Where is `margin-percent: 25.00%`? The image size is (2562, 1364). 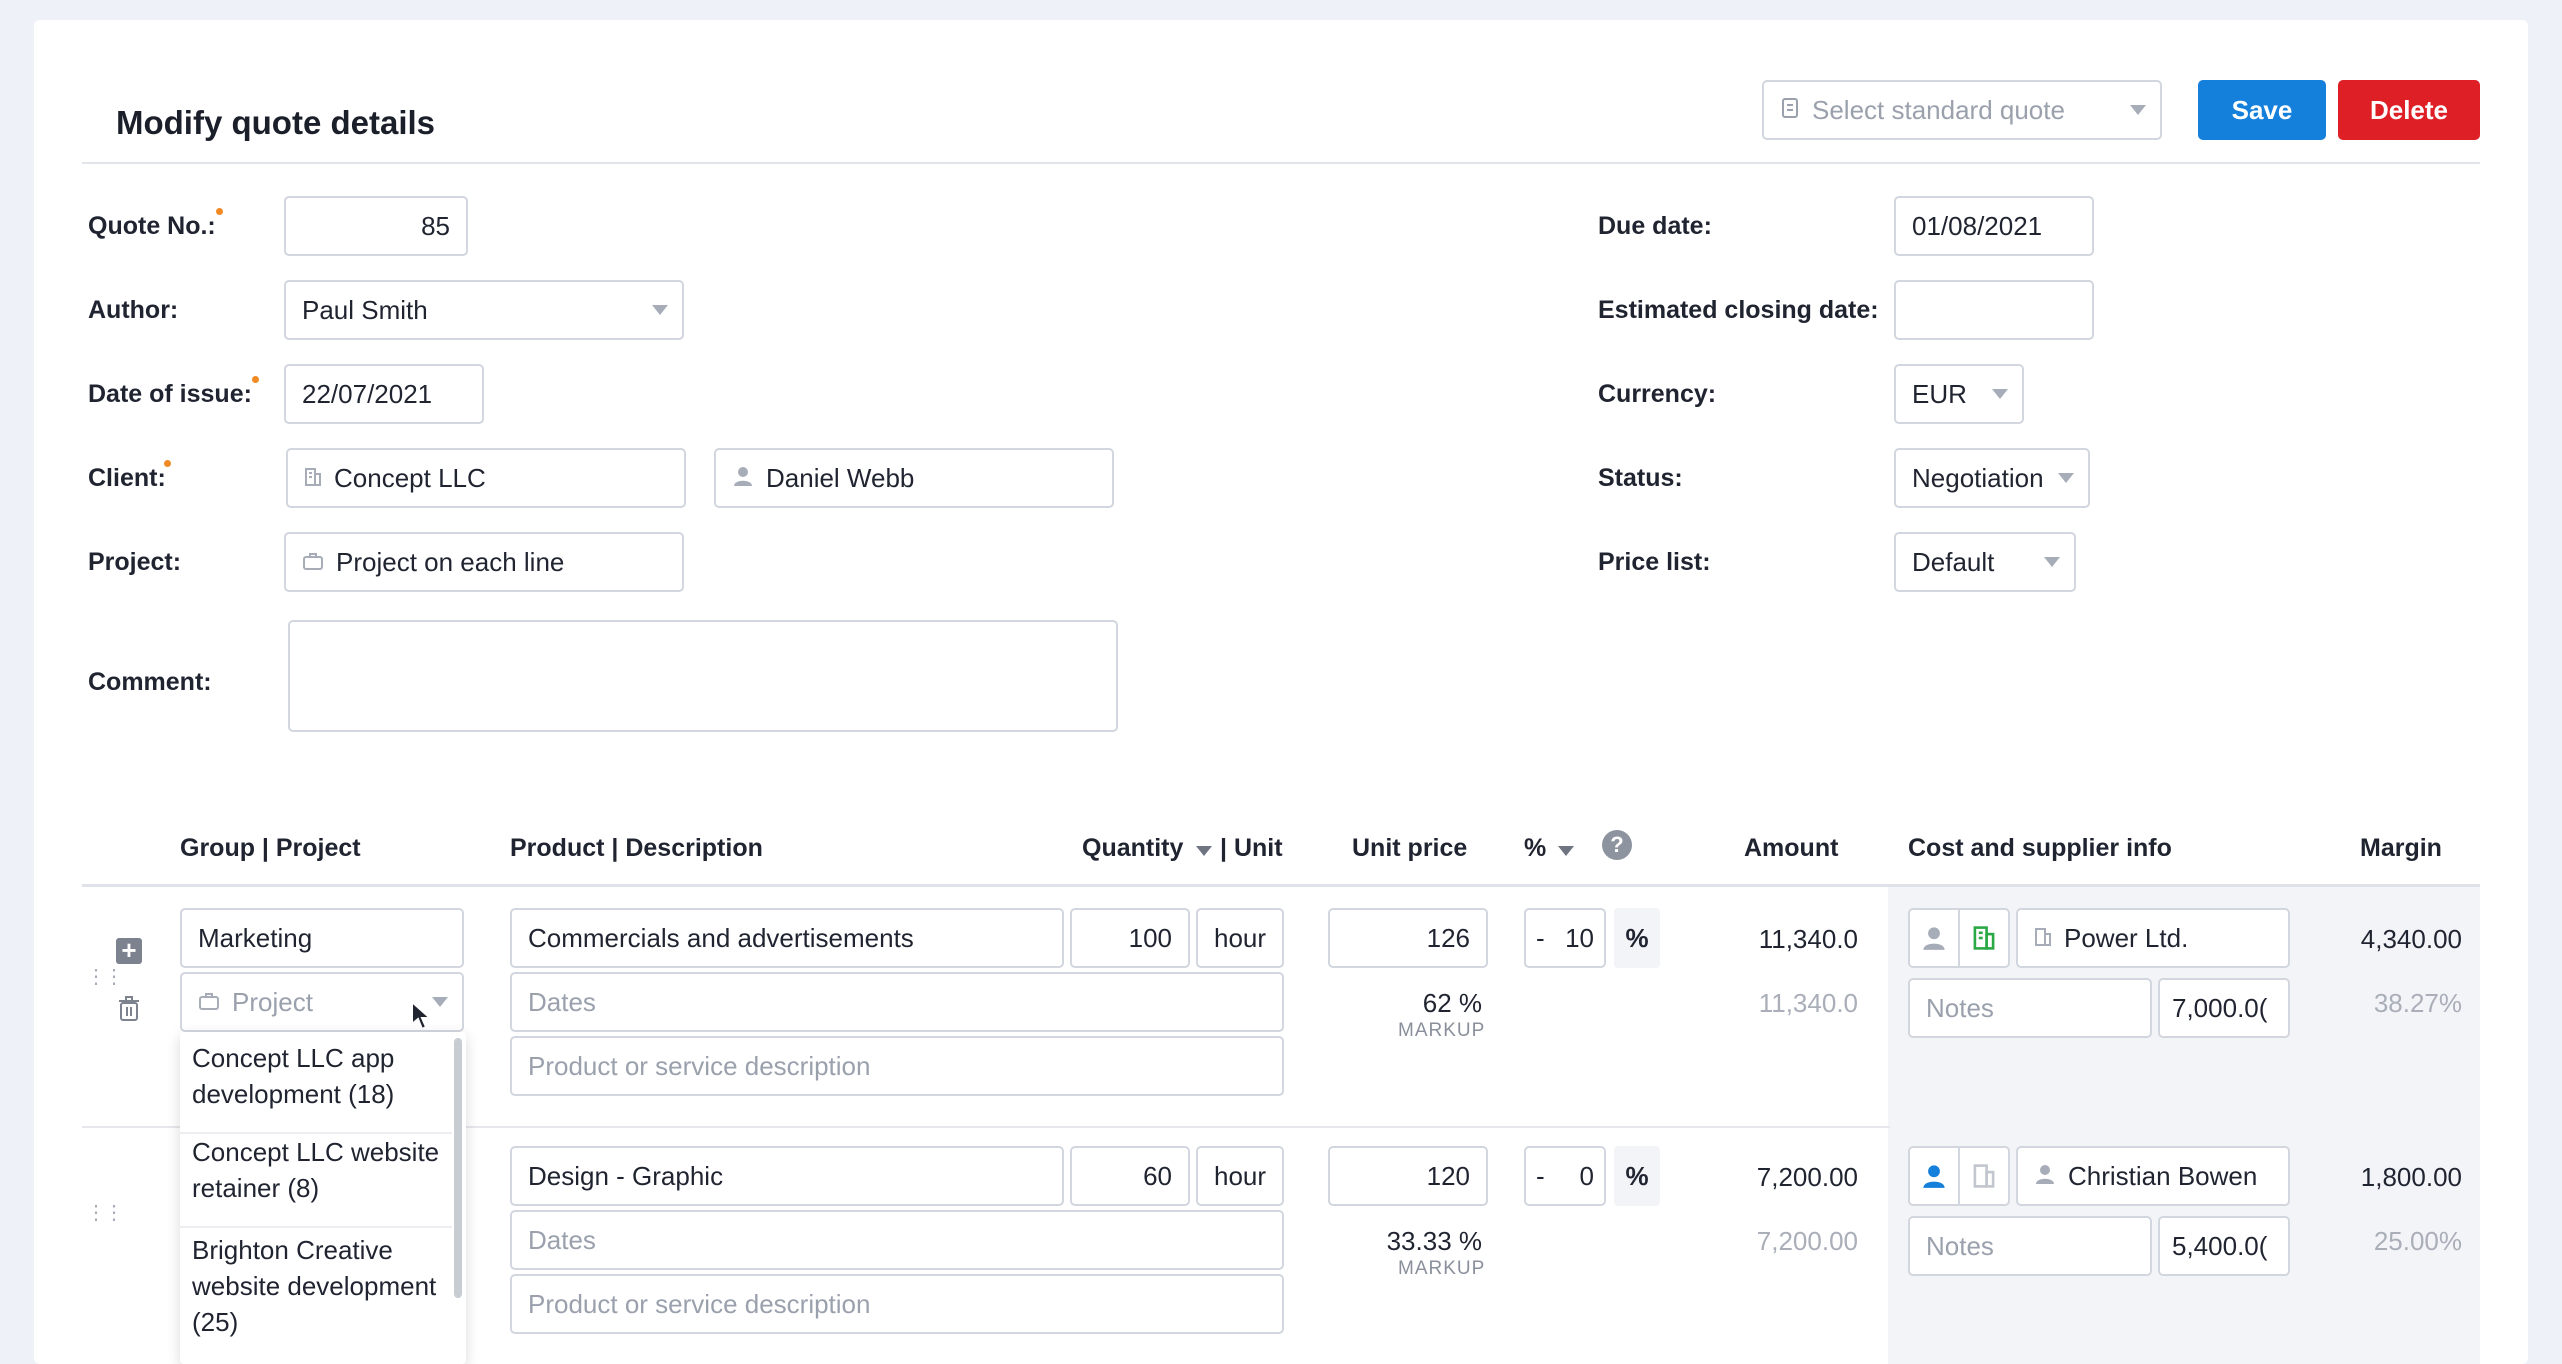
margin-percent: 25.00% is located at coordinates (2417, 1241).